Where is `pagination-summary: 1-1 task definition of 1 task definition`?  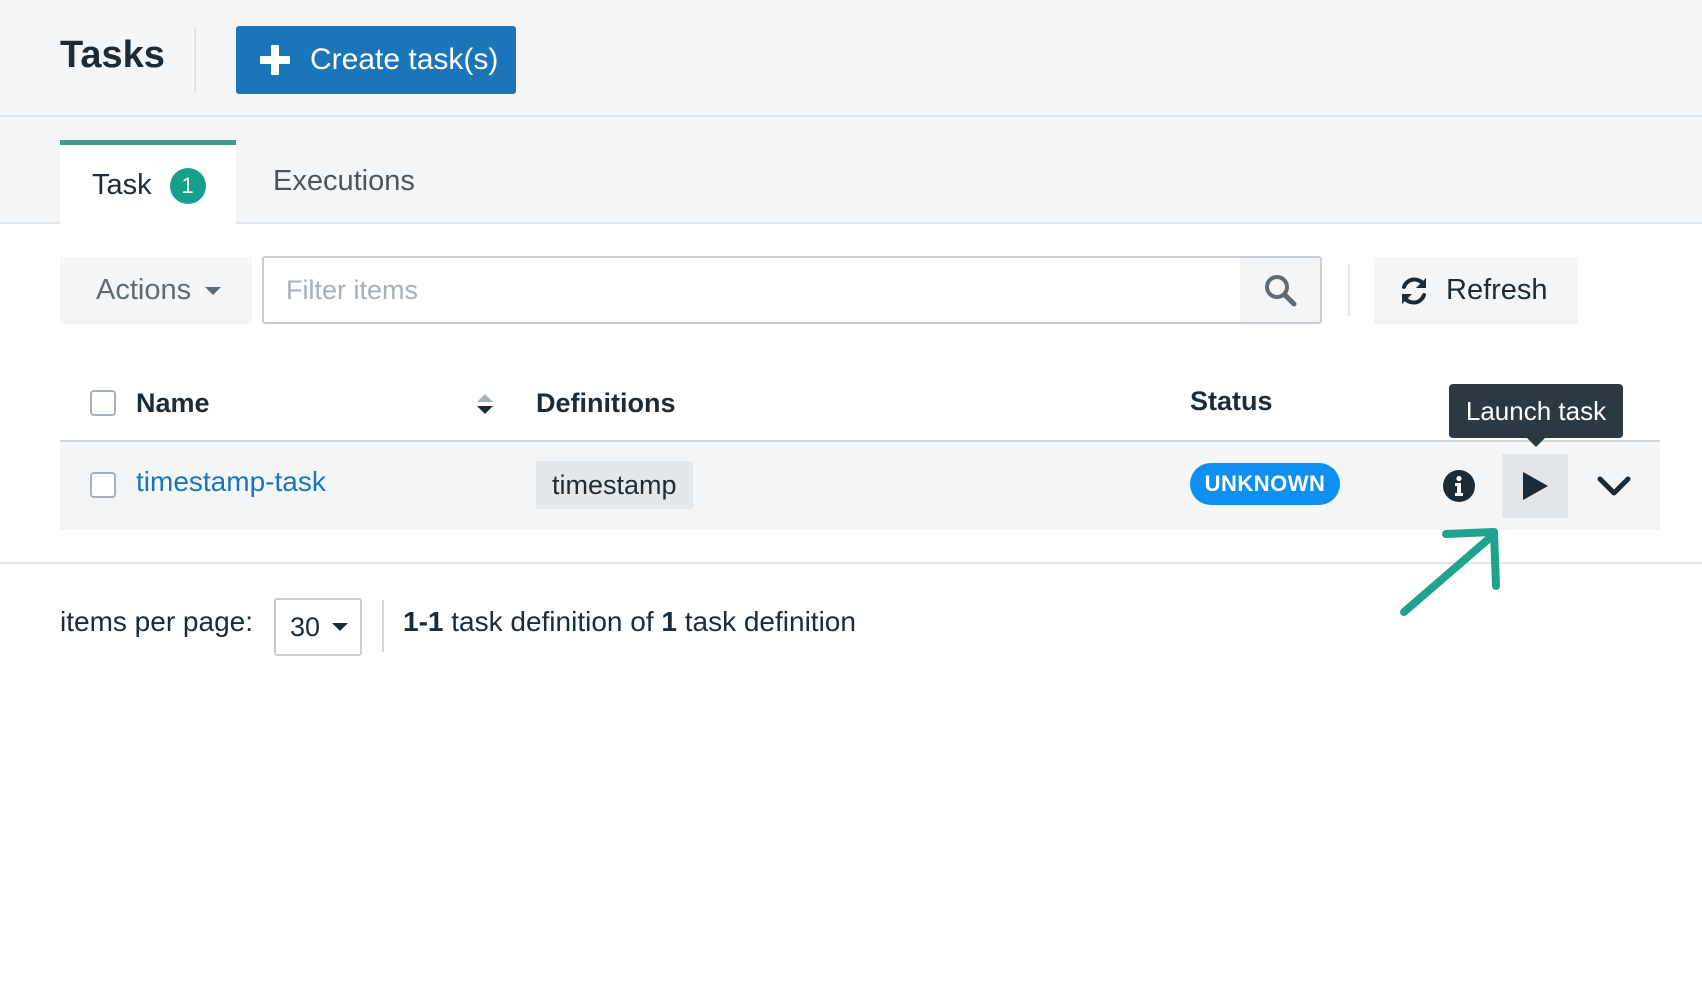
pagination-summary: 1-1 task definition of 1 task definition is located at coordinates (629, 622).